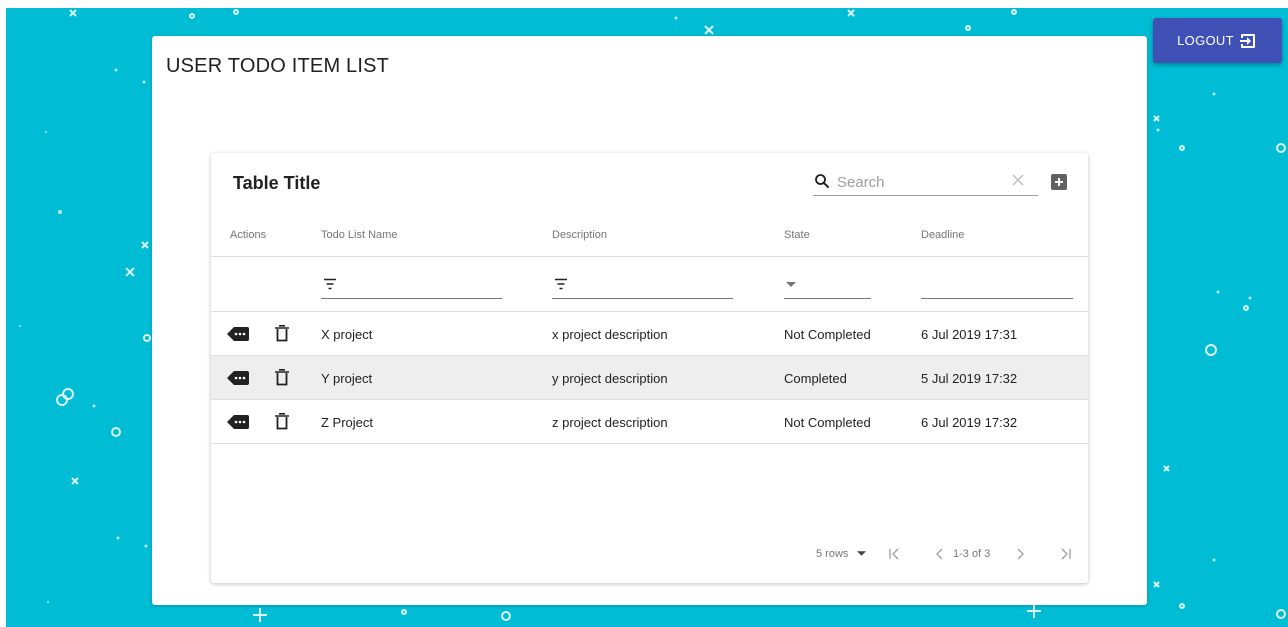 The image size is (1288, 627). I want to click on add-box-icon, so click(1059, 182).